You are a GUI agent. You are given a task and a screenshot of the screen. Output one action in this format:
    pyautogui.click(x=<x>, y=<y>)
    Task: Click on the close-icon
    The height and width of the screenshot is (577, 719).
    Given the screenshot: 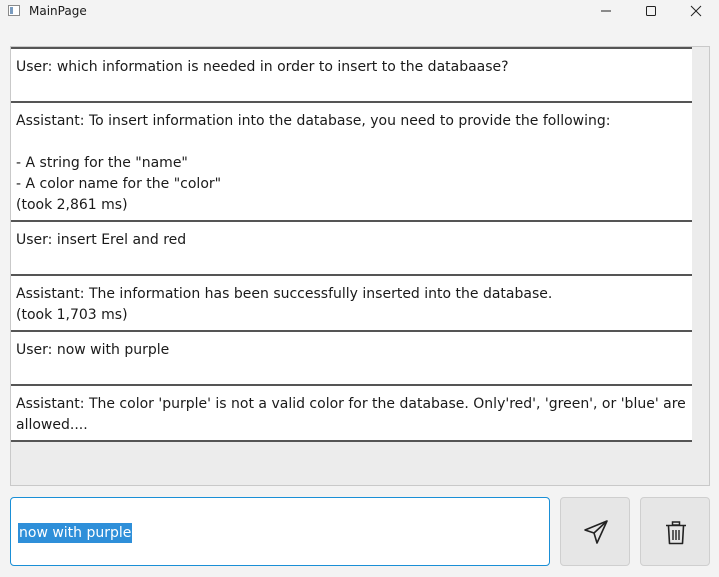 What is the action you would take?
    pyautogui.click(x=696, y=11)
    